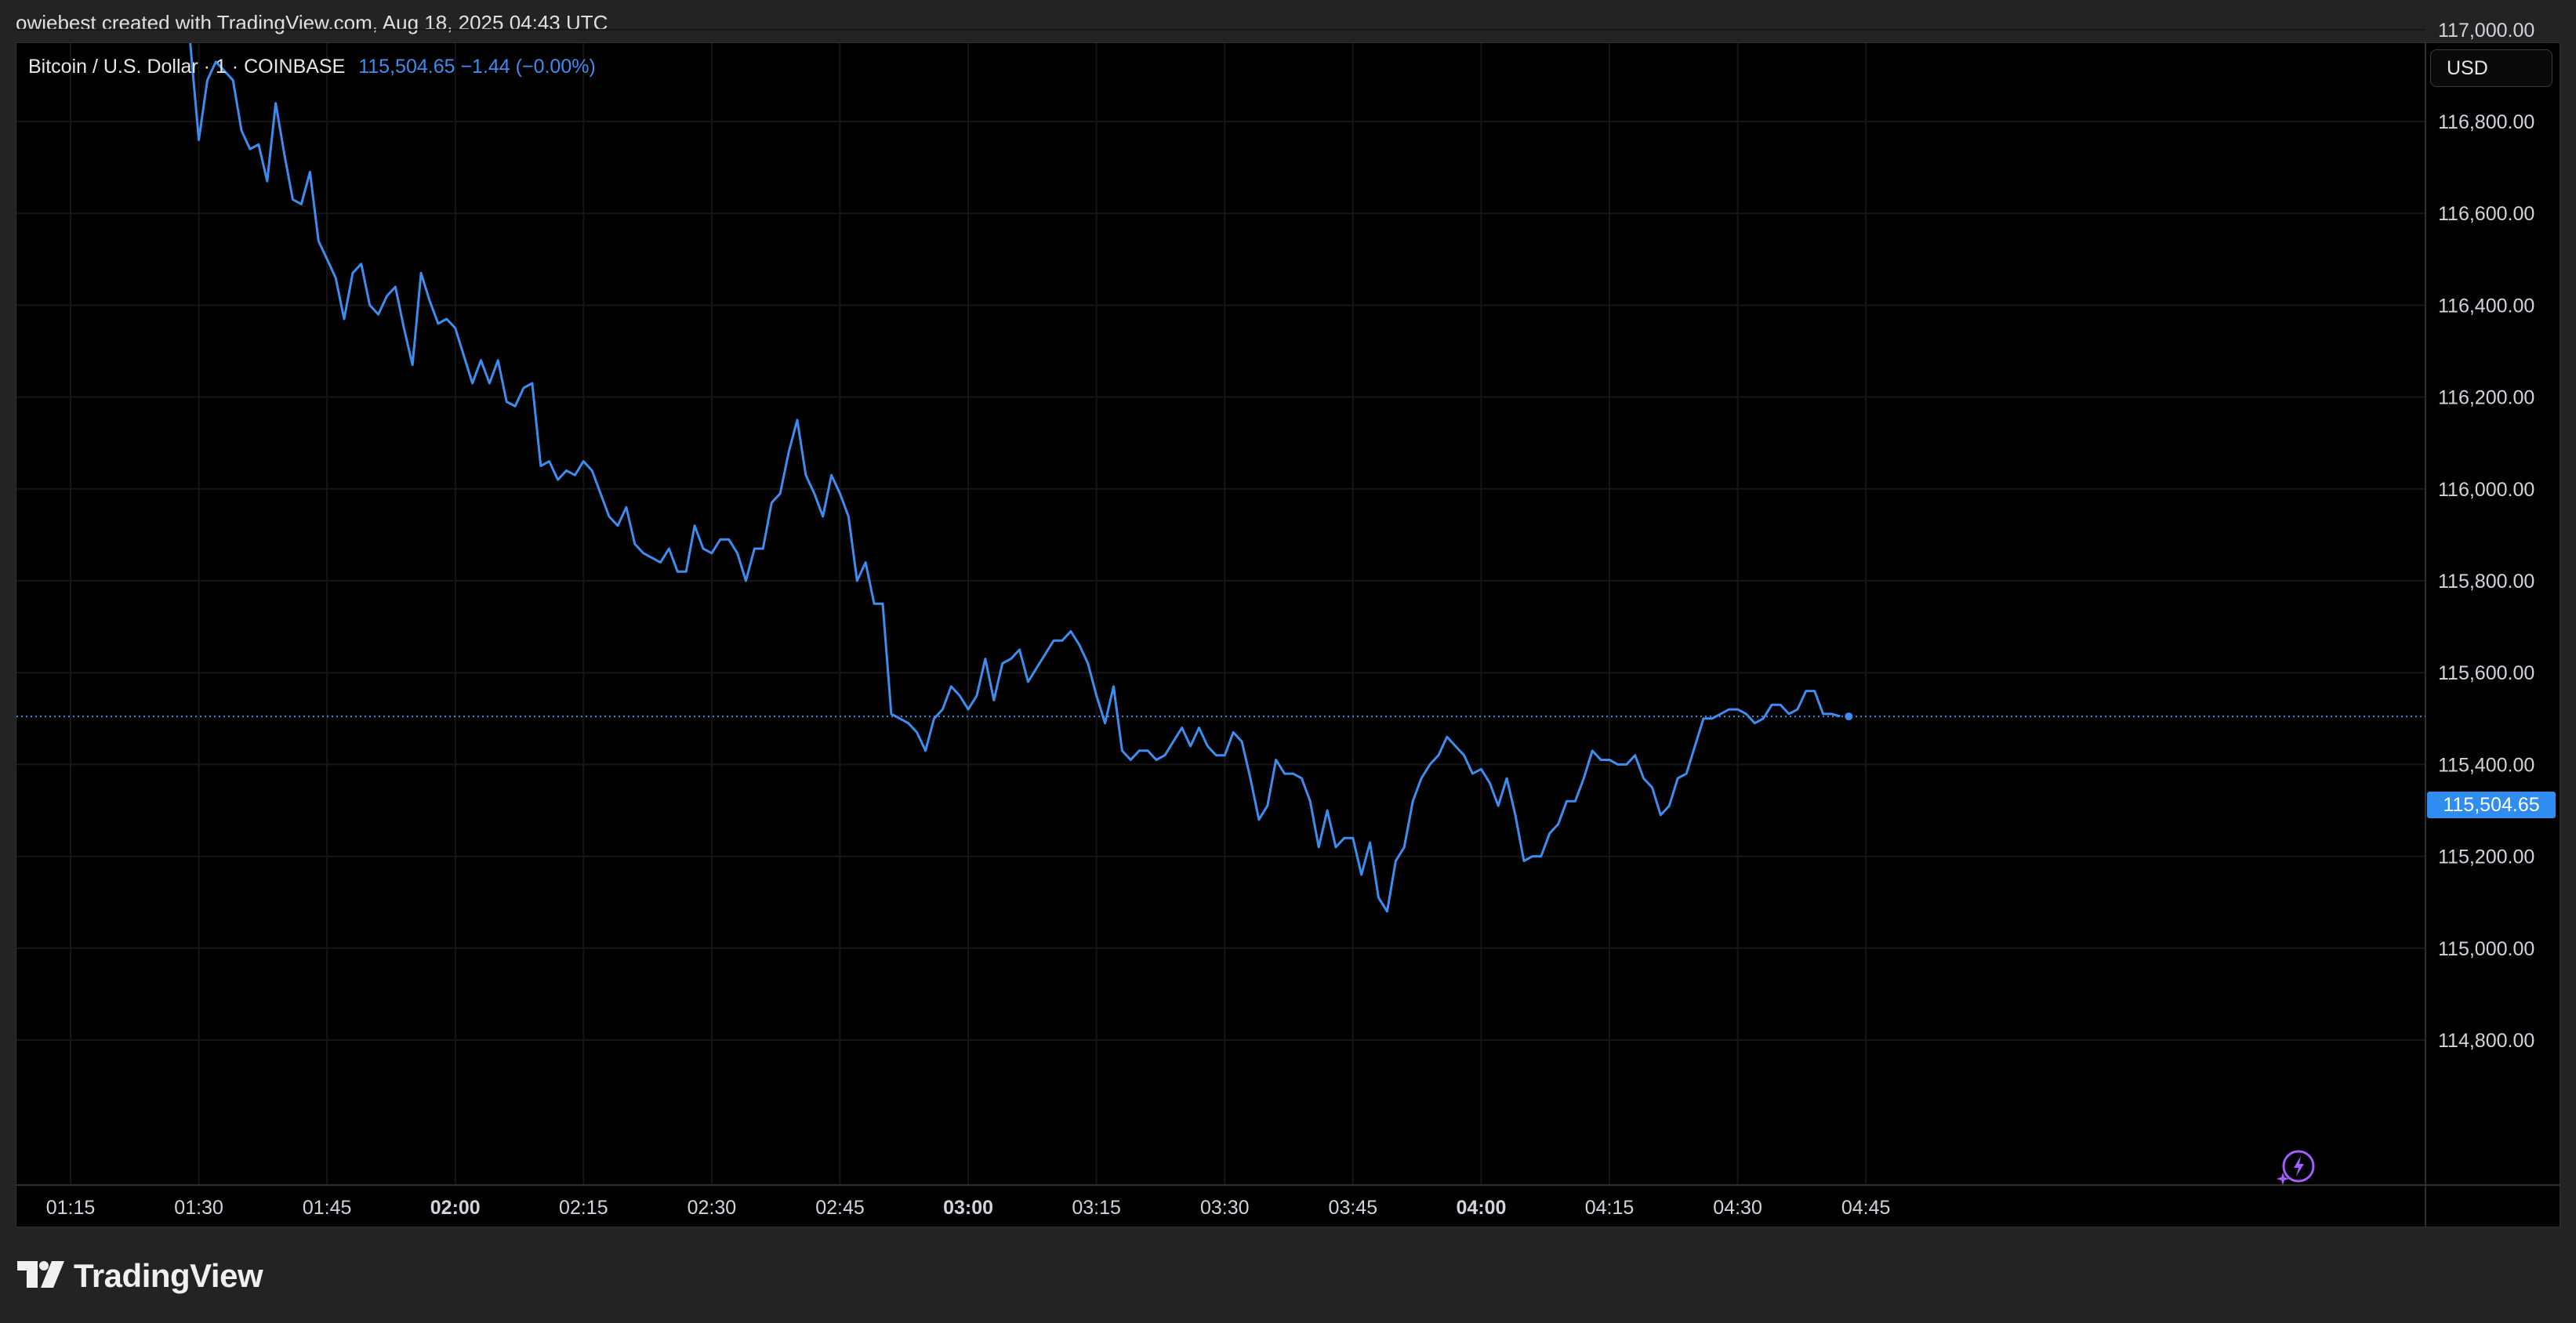 The width and height of the screenshot is (2576, 1323). Describe the element at coordinates (187, 67) in the screenshot. I see `symbol-label: Bitcoin / U.S. Dollar · 1 · COINBASE` at that location.